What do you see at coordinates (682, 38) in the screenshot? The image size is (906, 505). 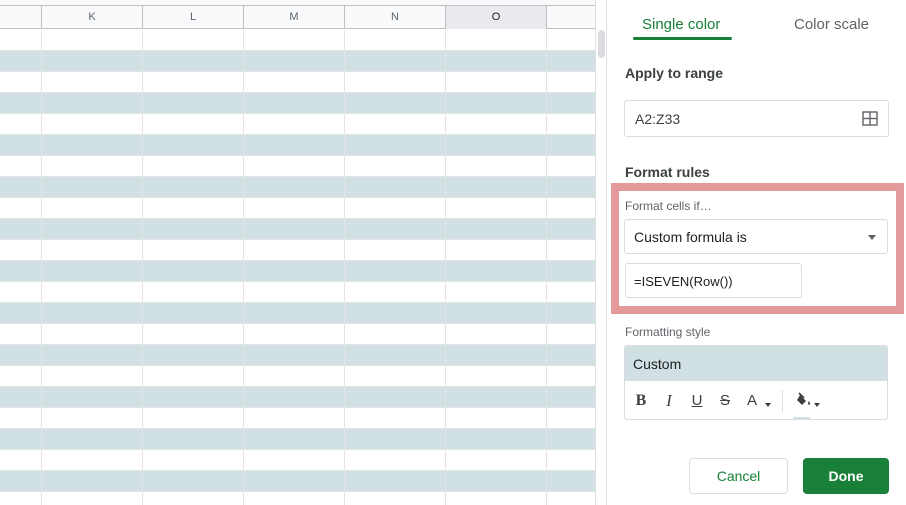 I see `active-tab-indicator` at bounding box center [682, 38].